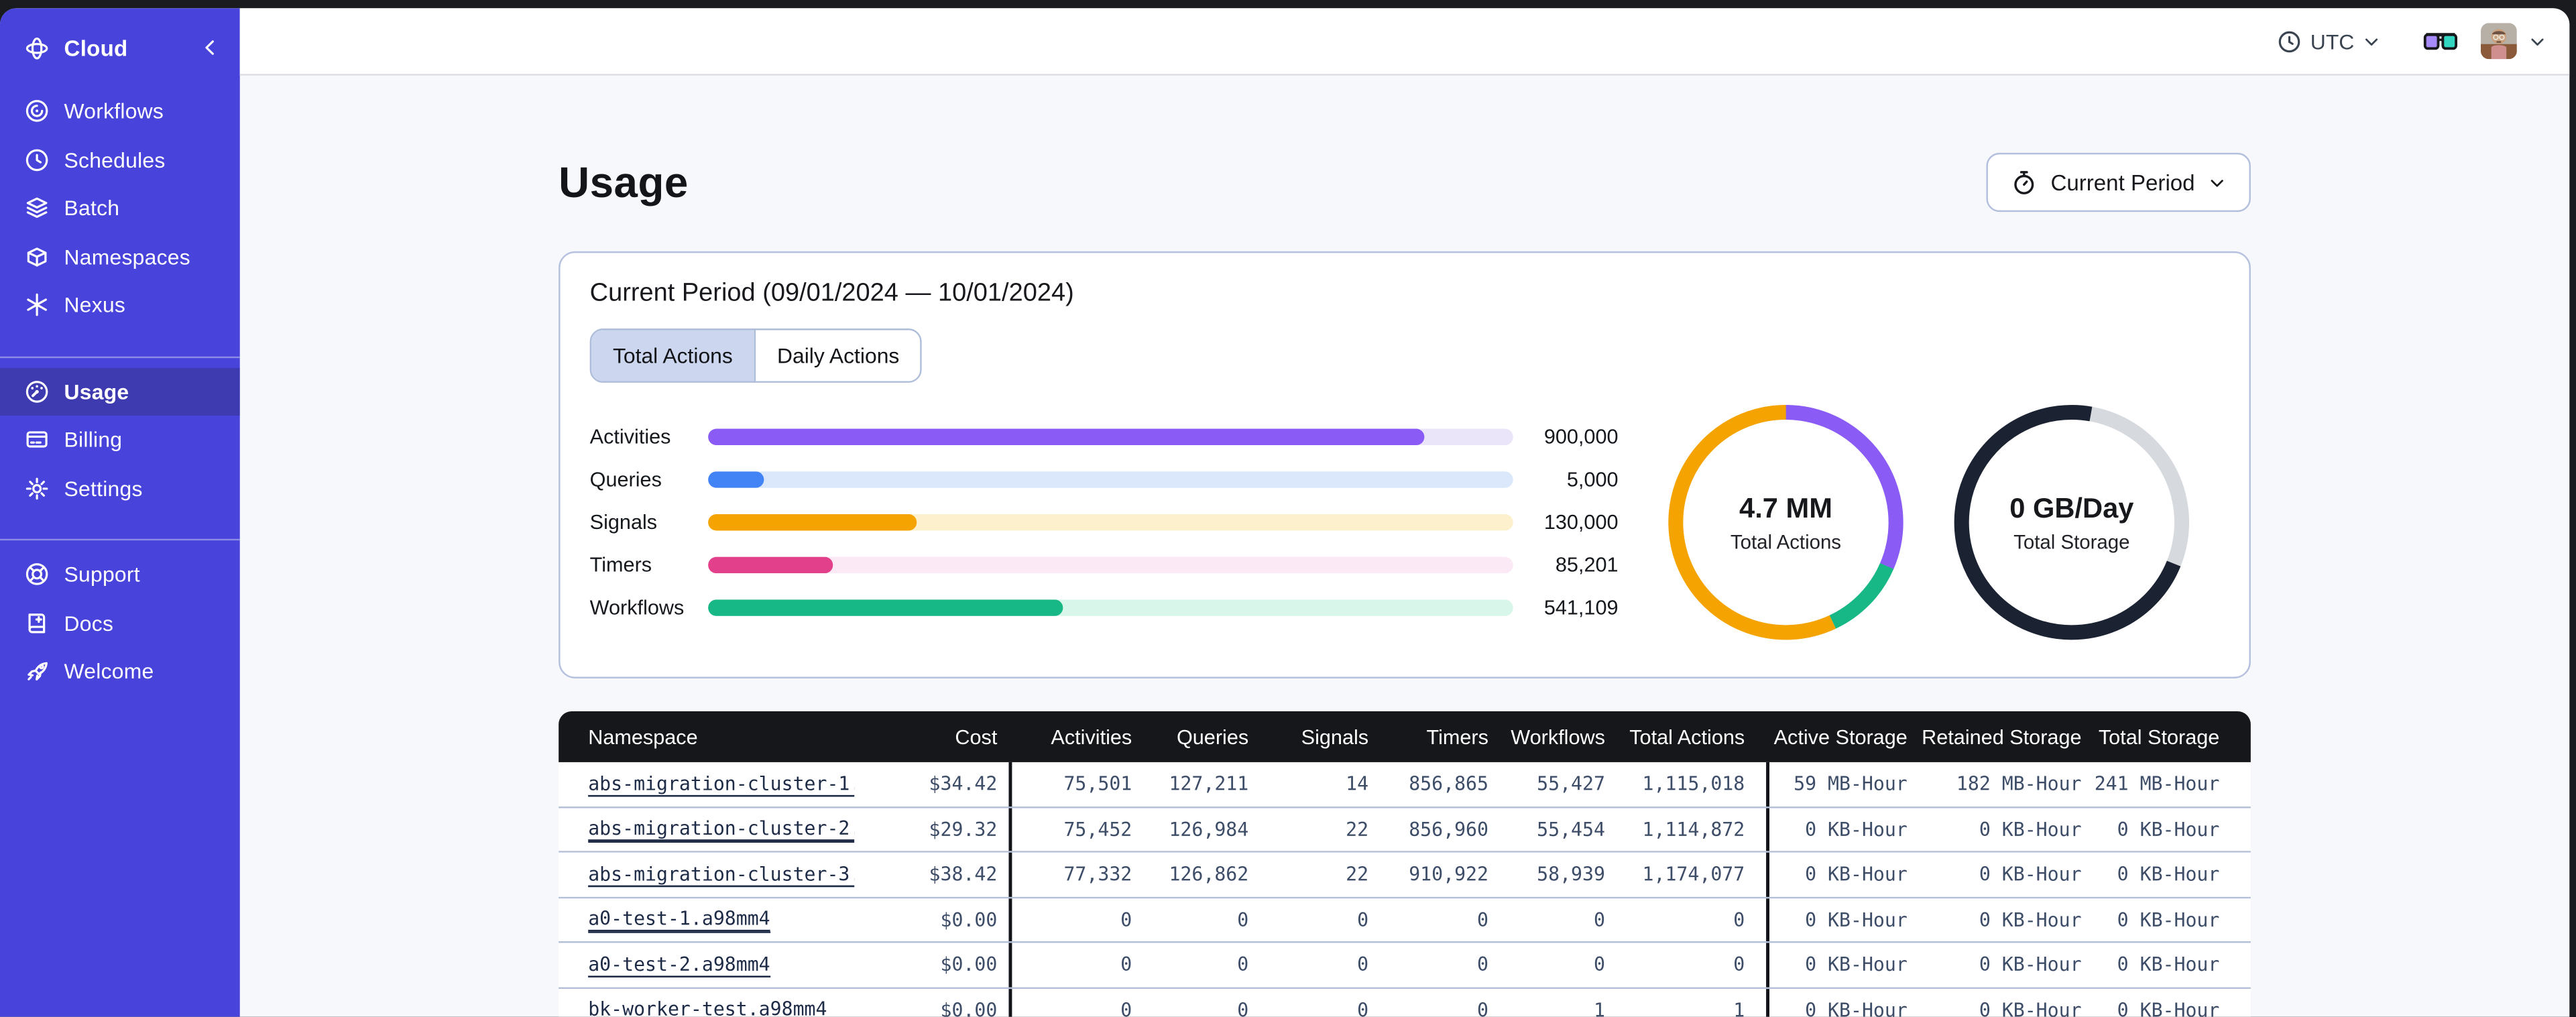 This screenshot has width=2576, height=1017. Describe the element at coordinates (1785, 507) in the screenshot. I see `donut-value: 4.7 MM` at that location.